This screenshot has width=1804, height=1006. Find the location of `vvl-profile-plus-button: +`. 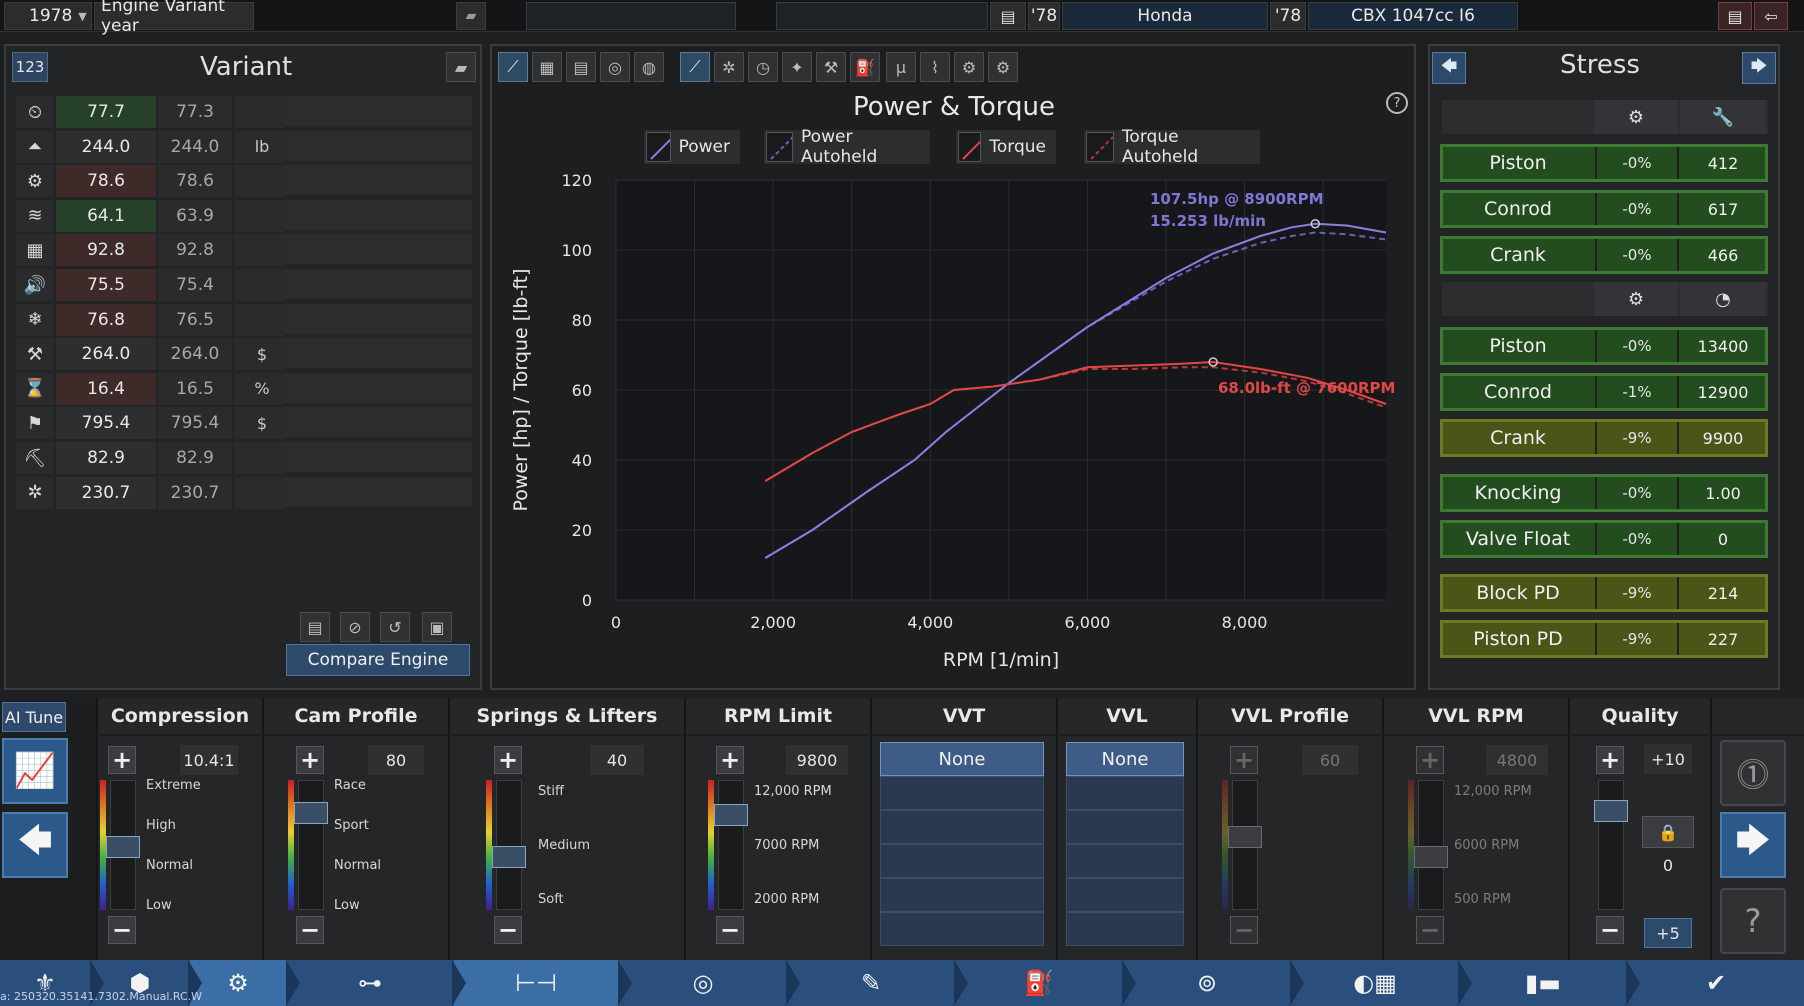

vvl-profile-plus-button: + is located at coordinates (1244, 760).